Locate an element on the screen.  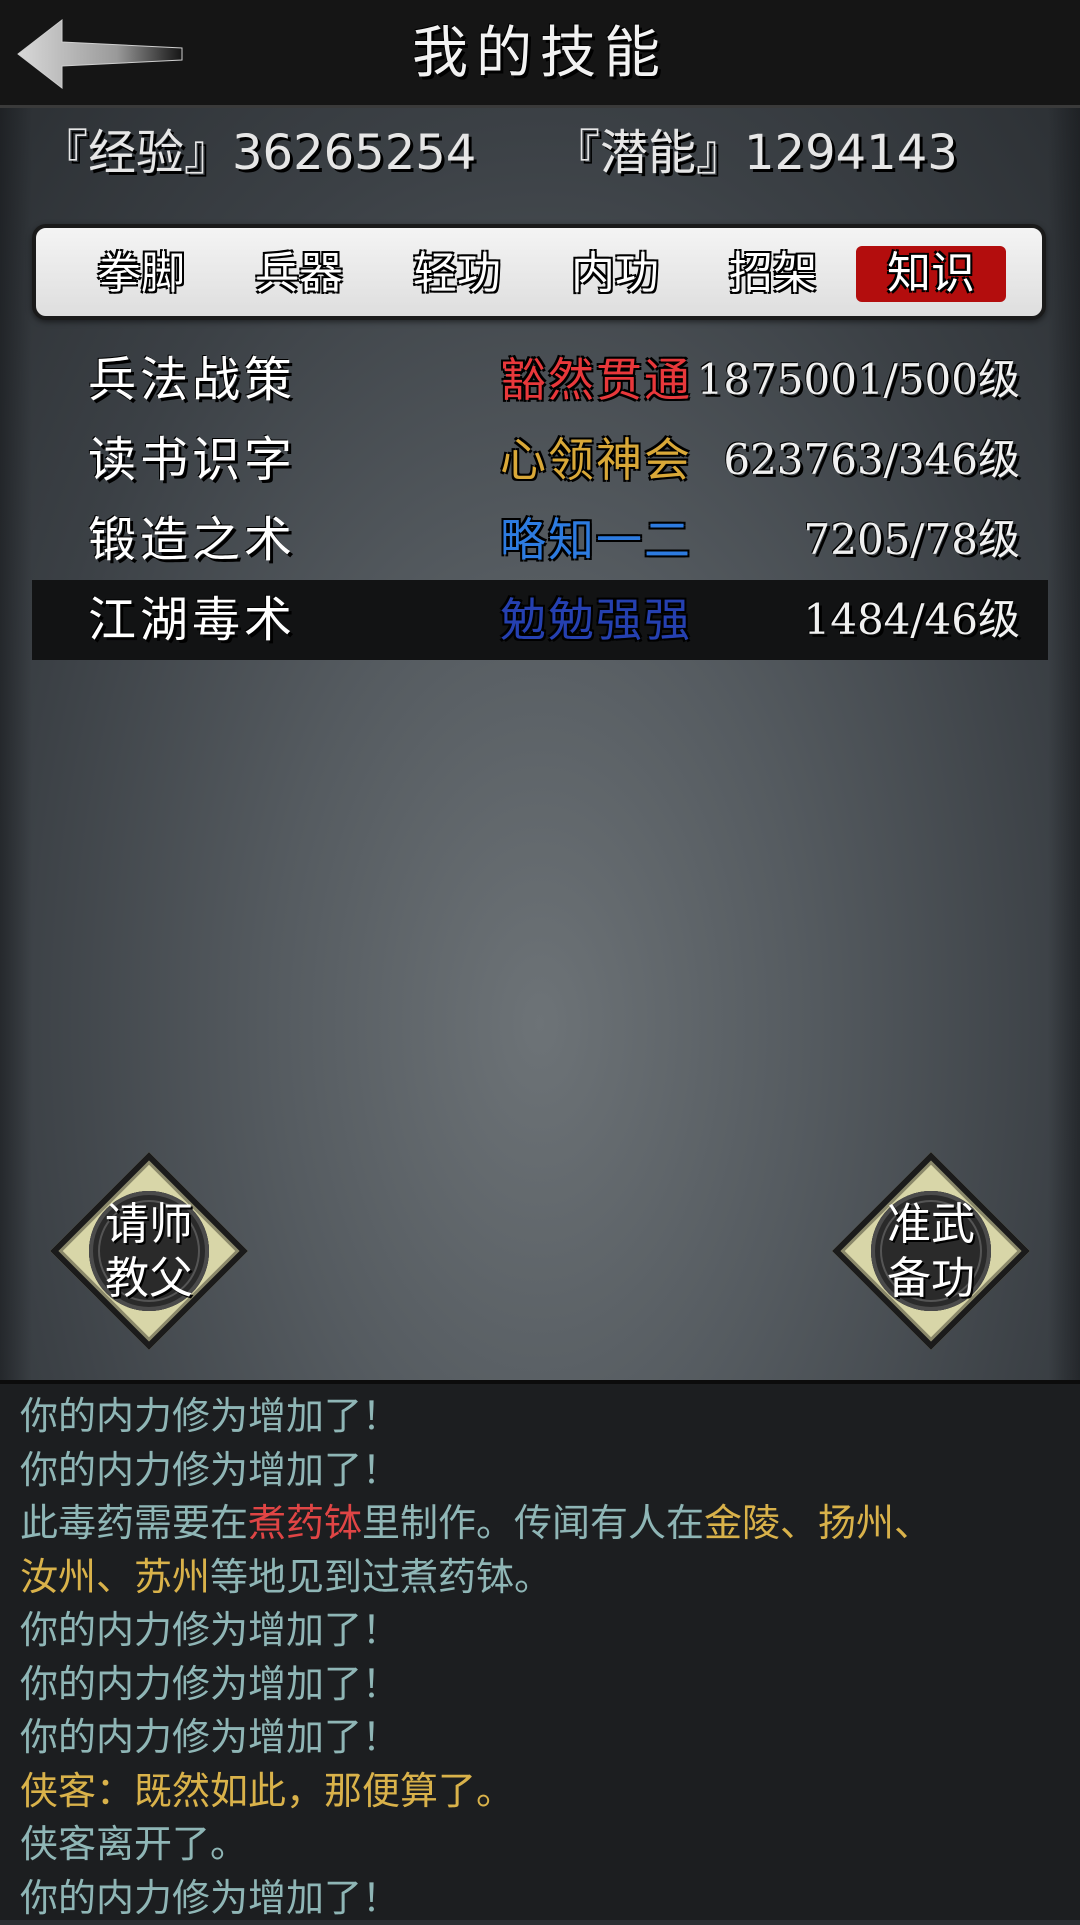
tab-parry: 招架 is located at coordinates (773, 274).